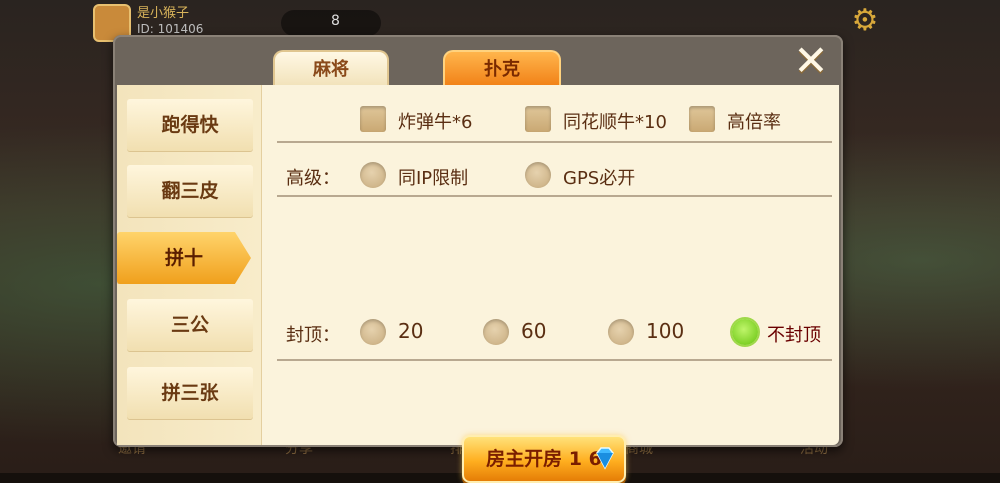 The height and width of the screenshot is (483, 1000). What do you see at coordinates (373, 119) in the screenshot?
I see `checkbox-bomb` at bounding box center [373, 119].